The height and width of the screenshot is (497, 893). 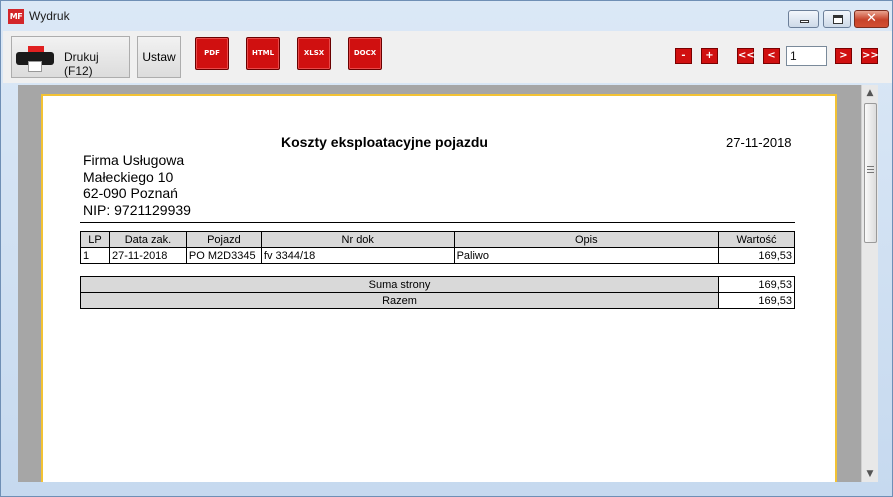 I want to click on last-page-button: >>, so click(x=870, y=56).